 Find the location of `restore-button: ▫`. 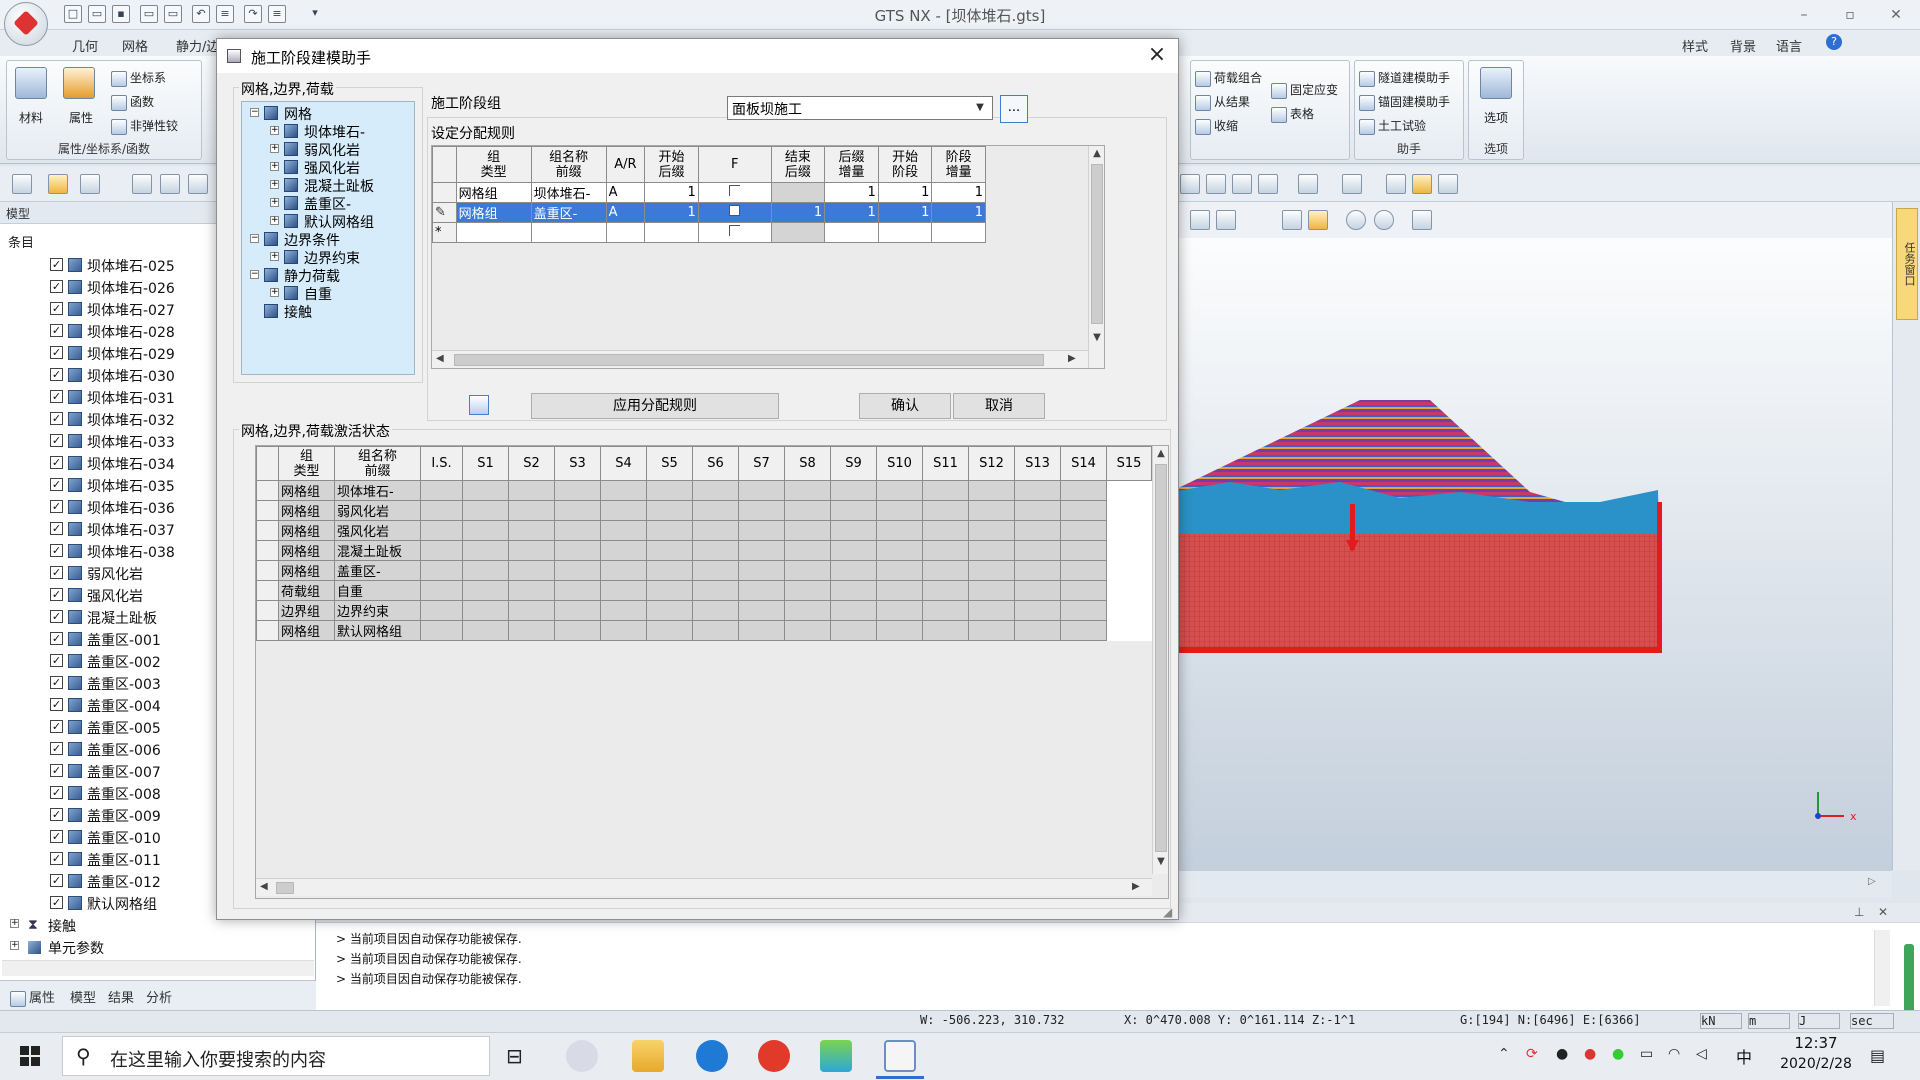

restore-button: ▫ is located at coordinates (1850, 15).